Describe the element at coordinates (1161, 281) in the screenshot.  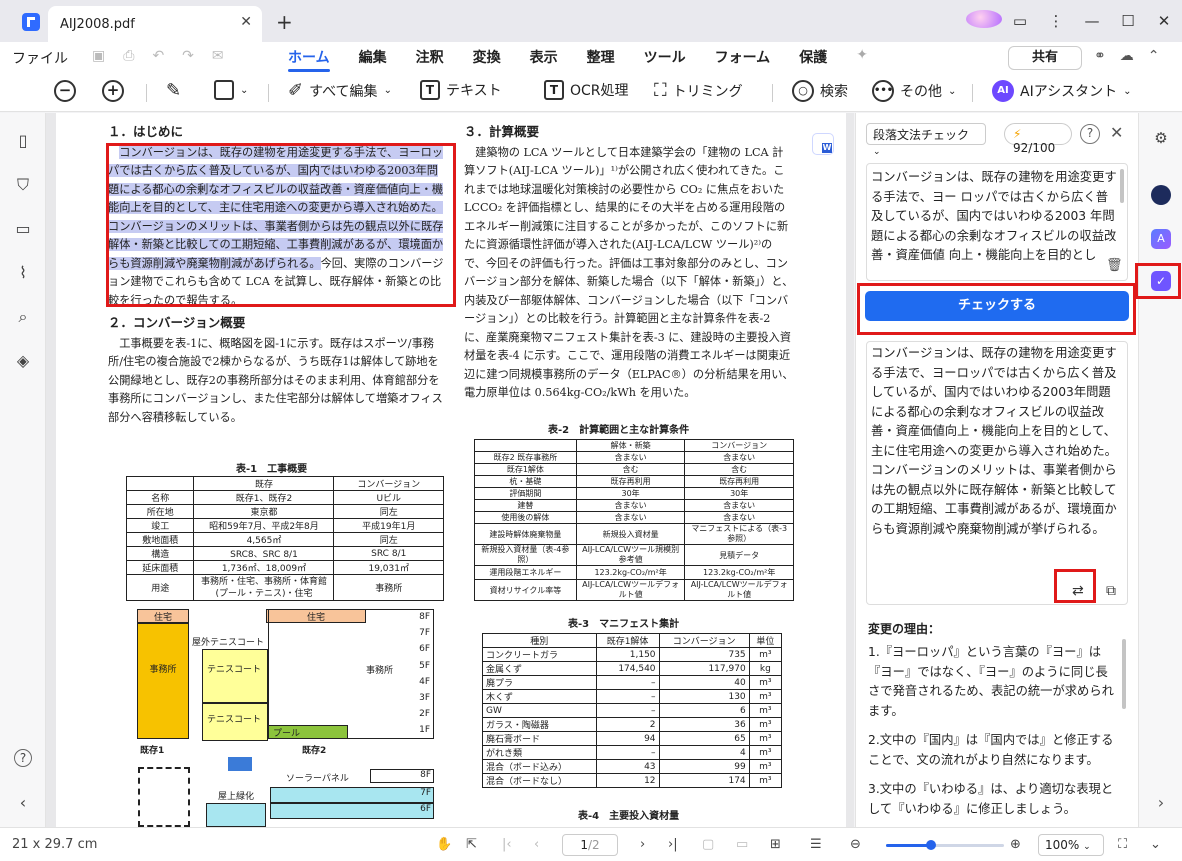
I see `grammar-check-icon: ✓` at that location.